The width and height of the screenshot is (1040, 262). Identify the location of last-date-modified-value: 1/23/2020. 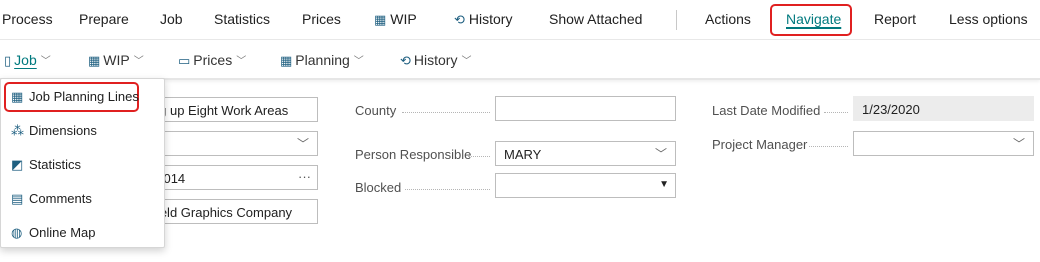
(891, 109).